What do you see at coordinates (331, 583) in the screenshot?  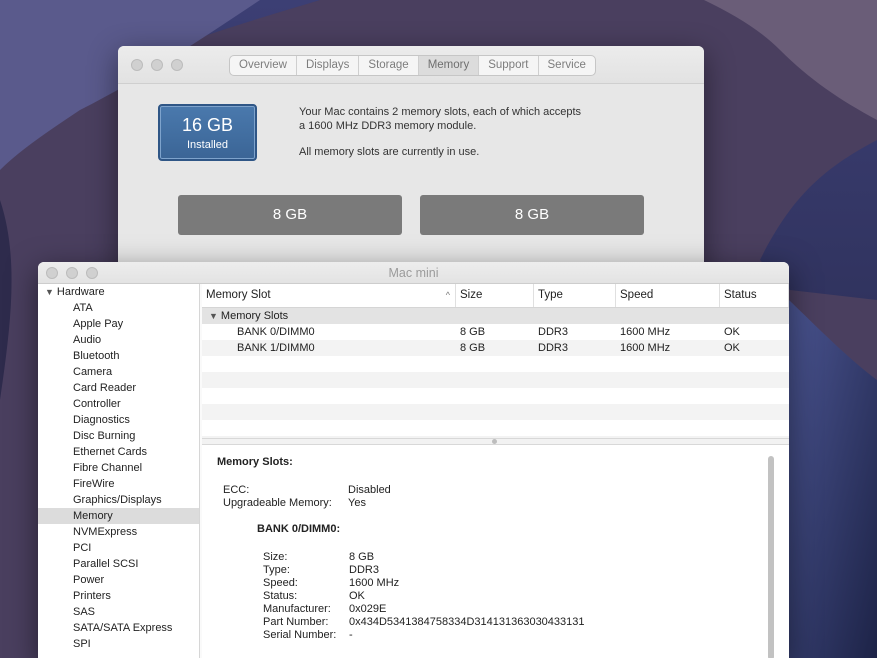 I see `bank-field-row: Speed: 1600 MHz` at bounding box center [331, 583].